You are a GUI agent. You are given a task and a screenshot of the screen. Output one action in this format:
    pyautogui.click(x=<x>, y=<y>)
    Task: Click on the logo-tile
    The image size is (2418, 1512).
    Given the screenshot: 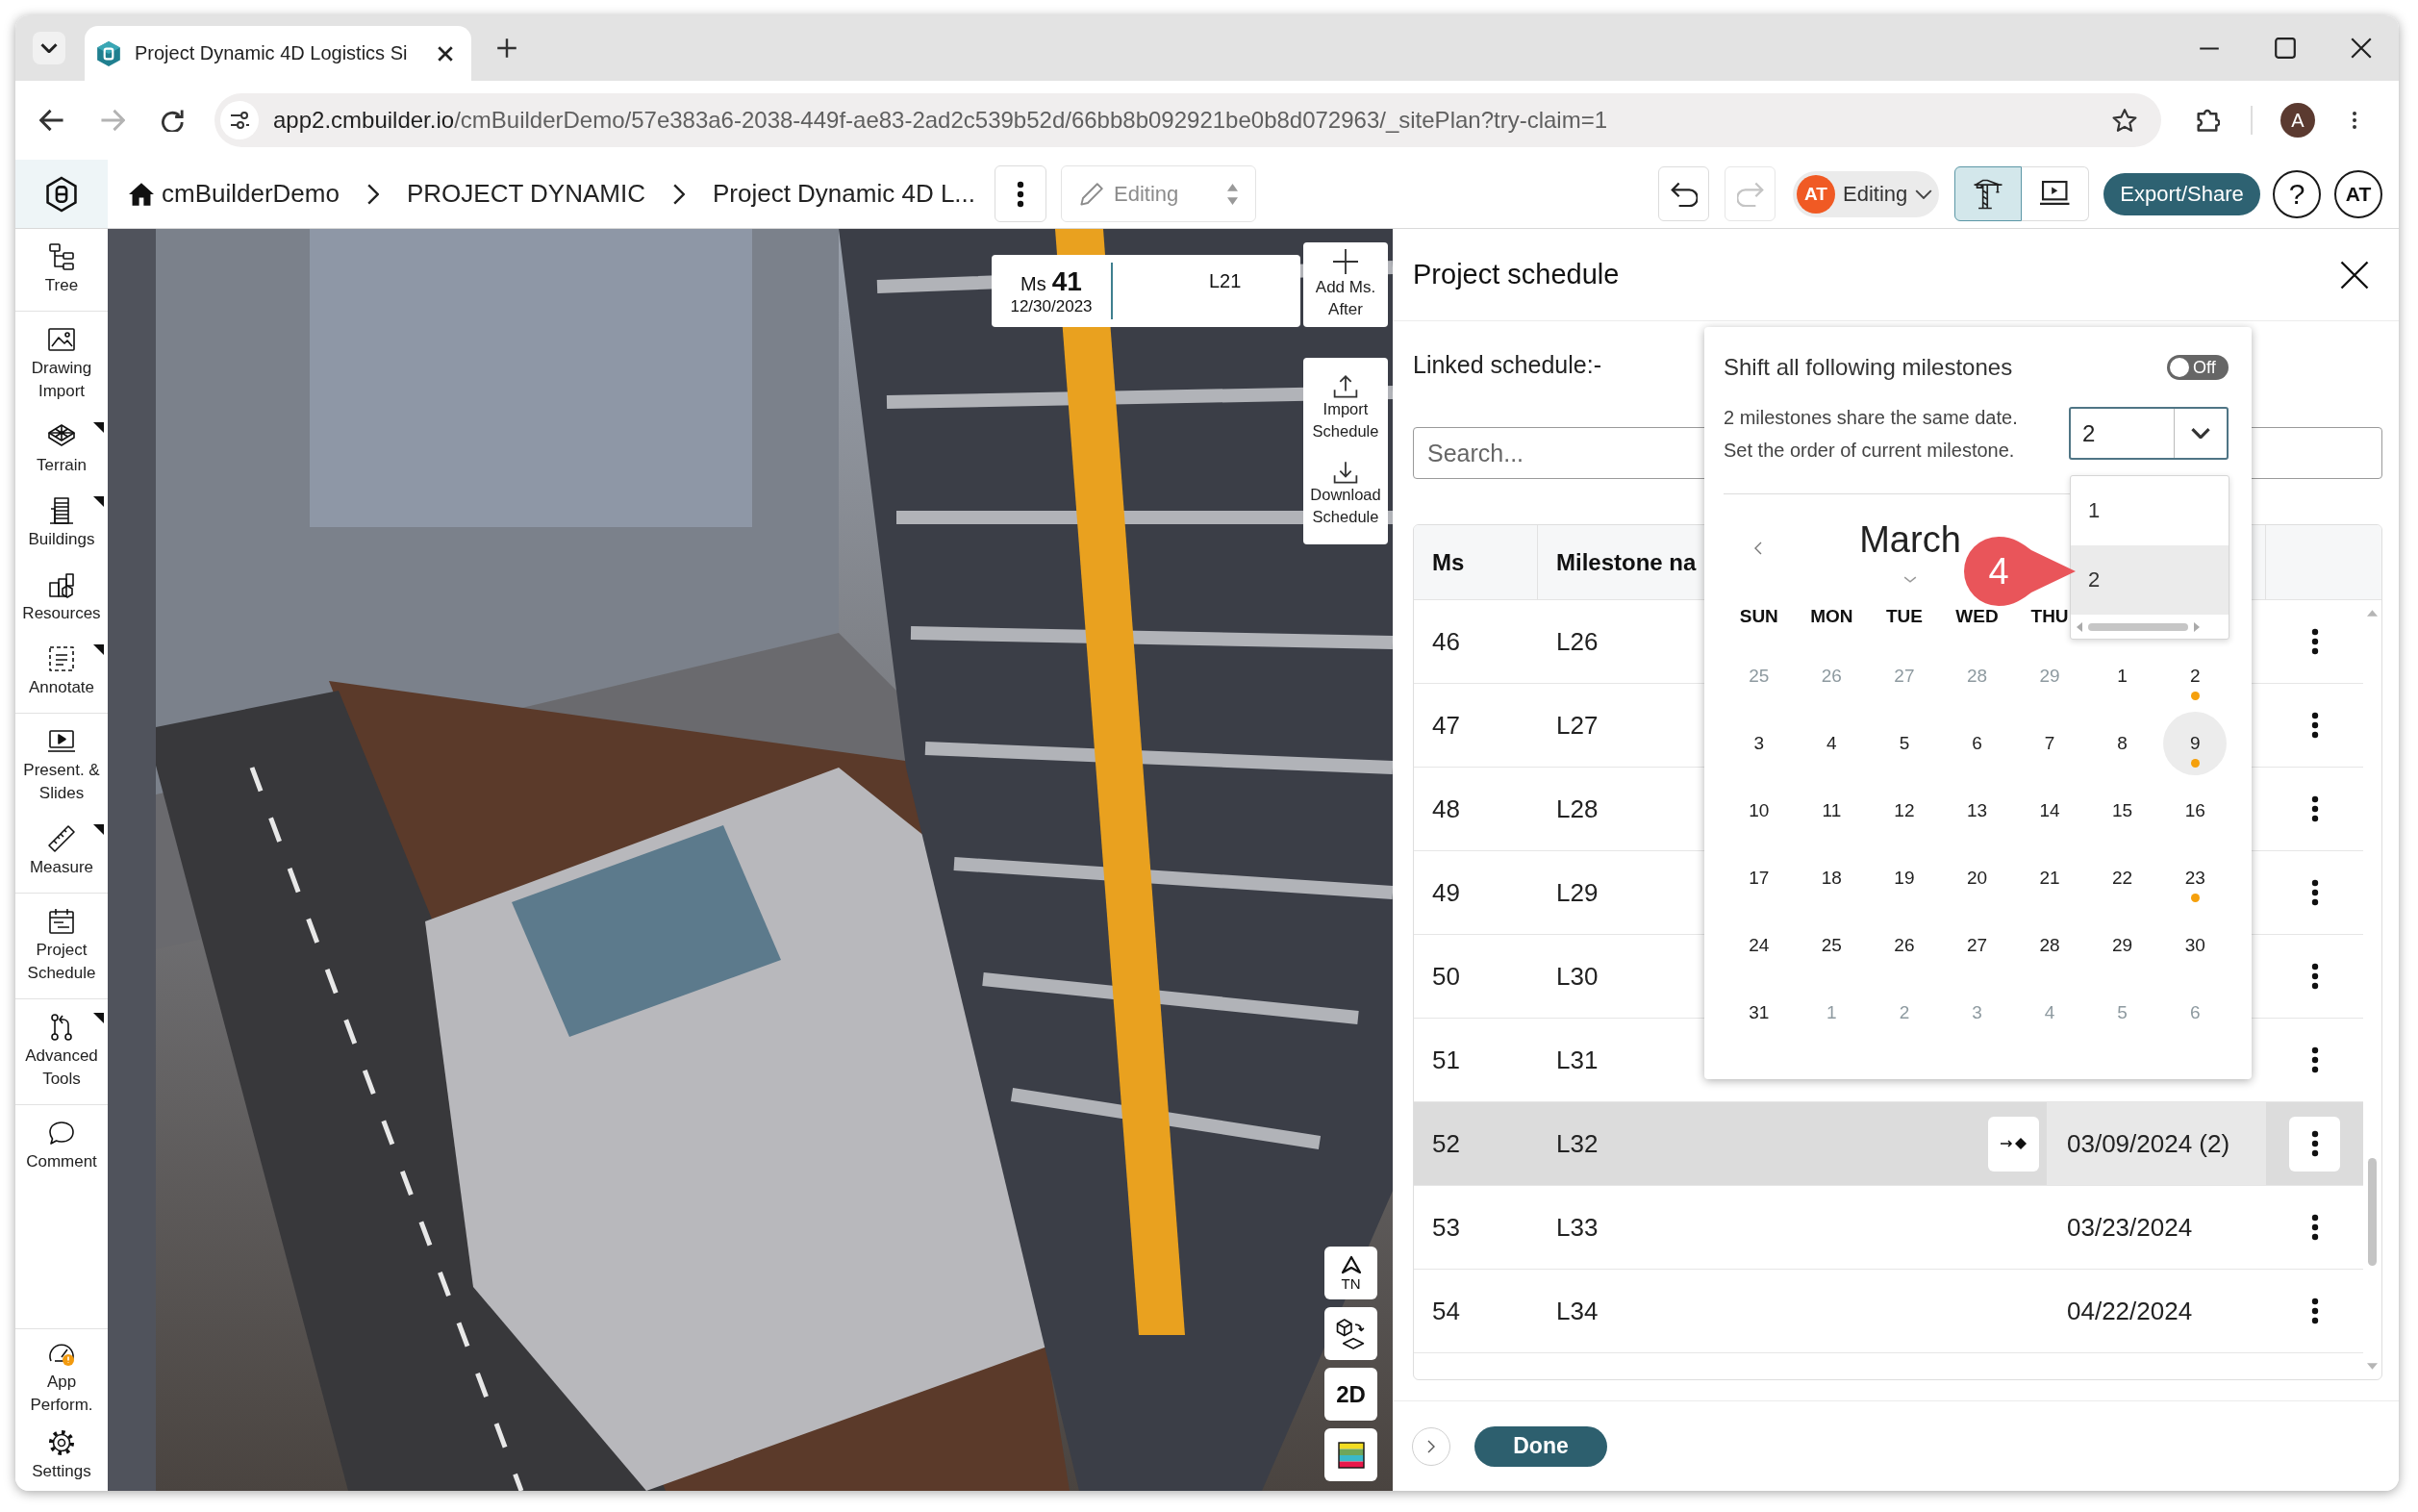 What is the action you would take?
    pyautogui.click(x=61, y=194)
    